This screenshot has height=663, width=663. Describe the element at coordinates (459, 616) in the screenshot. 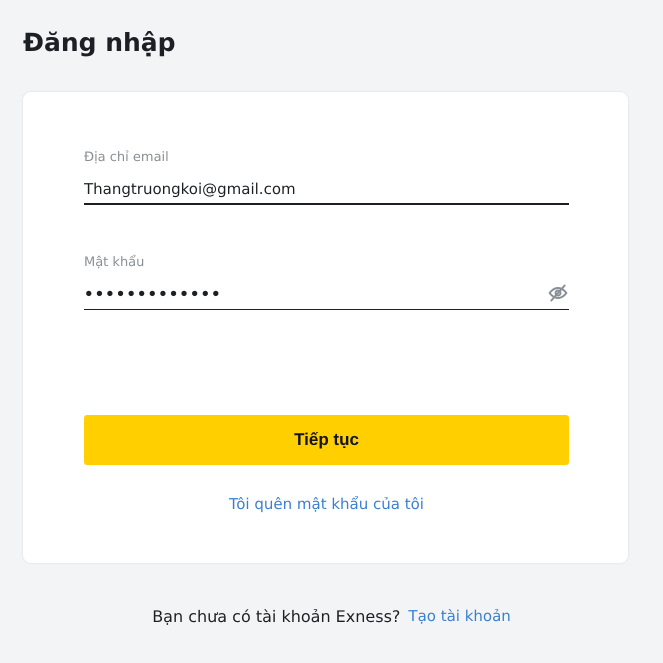

I see `create-account-link: Tạo tài khoản` at that location.